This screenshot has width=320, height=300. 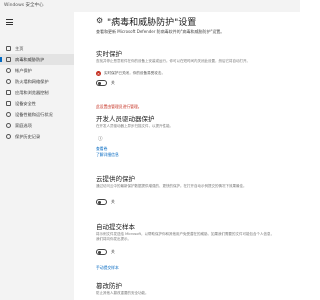 What do you see at coordinates (115, 227) in the screenshot?
I see `sample-submission-title: 自动提交样本` at bounding box center [115, 227].